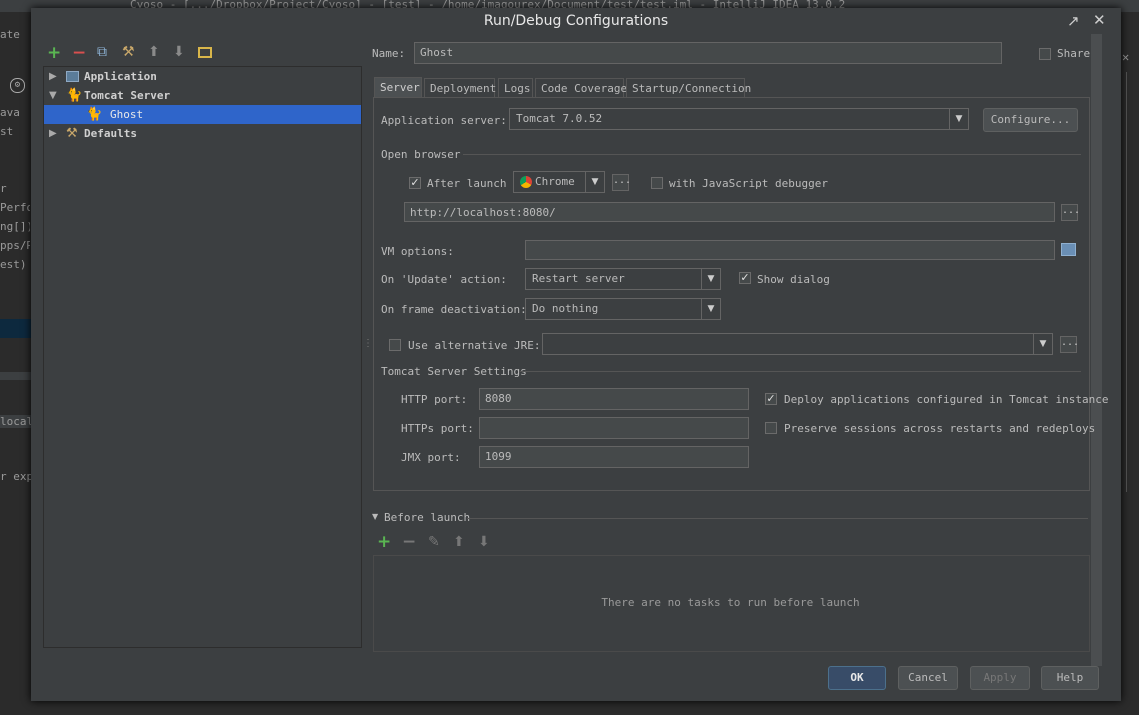 Image resolution: width=1139 pixels, height=715 pixels. I want to click on apply-button: Apply, so click(1000, 678).